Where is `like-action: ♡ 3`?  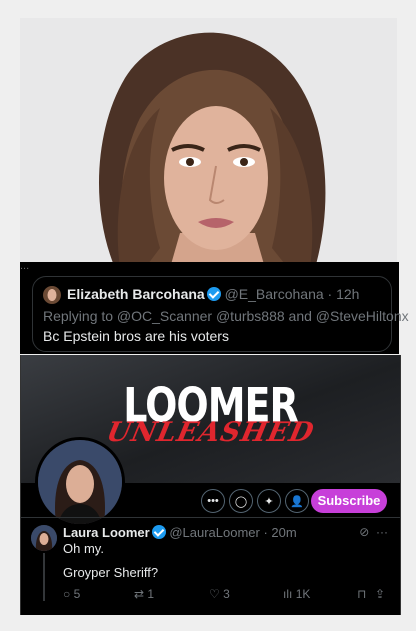
like-action: ♡ 3 is located at coordinates (219, 594).